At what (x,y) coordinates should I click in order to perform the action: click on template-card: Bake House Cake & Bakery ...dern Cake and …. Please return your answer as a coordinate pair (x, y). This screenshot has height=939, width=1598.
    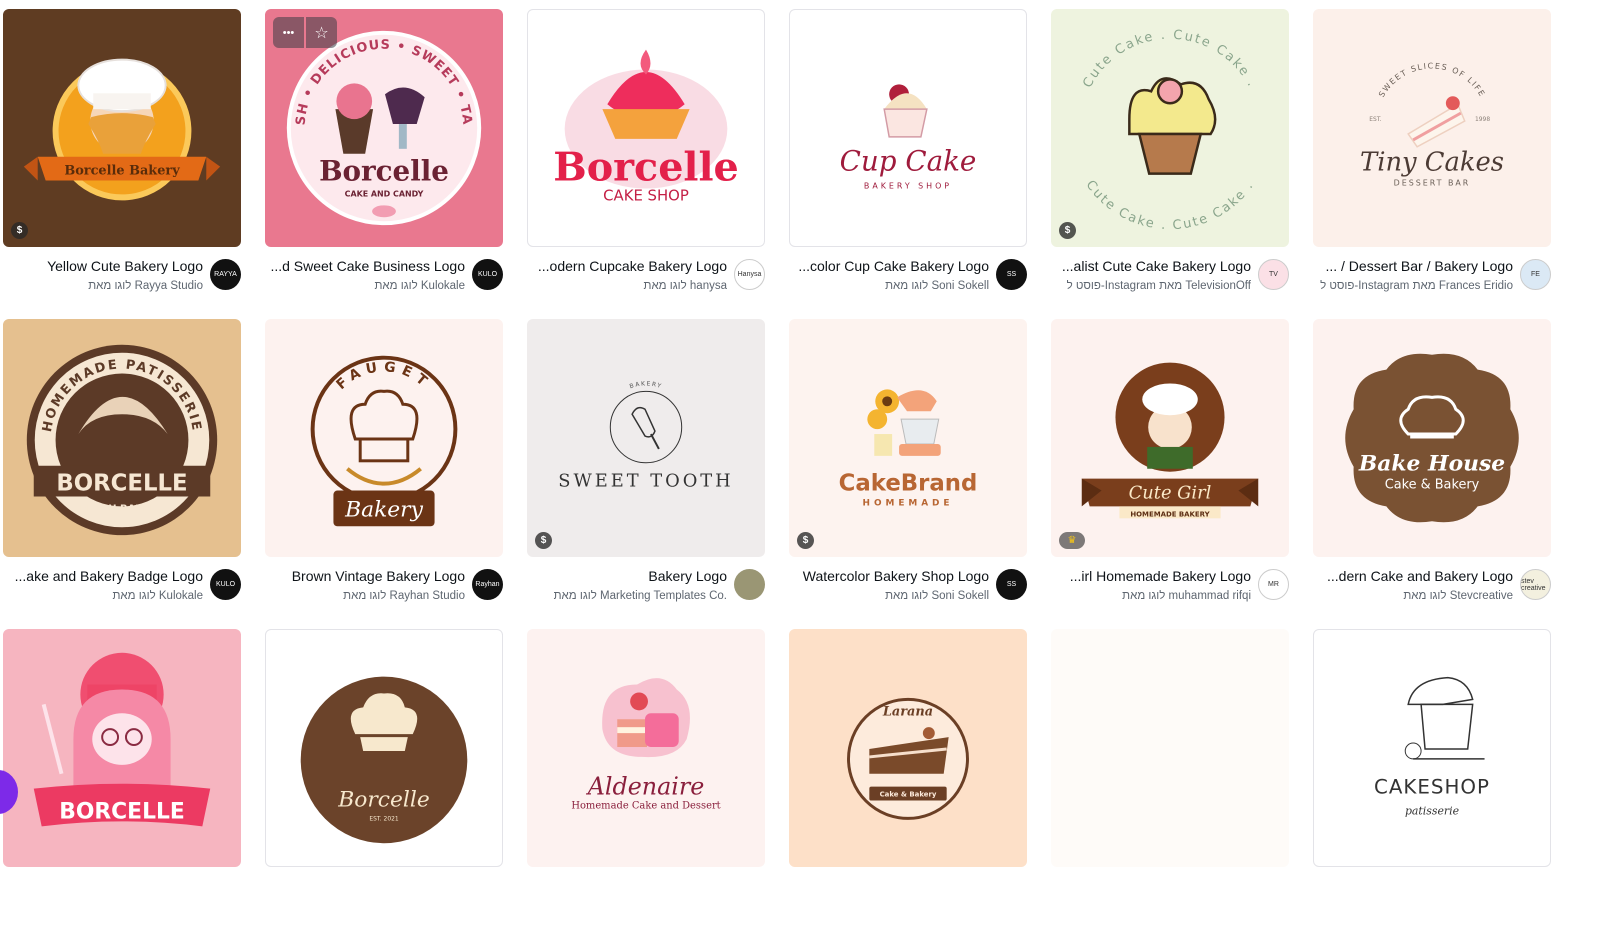
    Looking at the image, I should click on (1432, 474).